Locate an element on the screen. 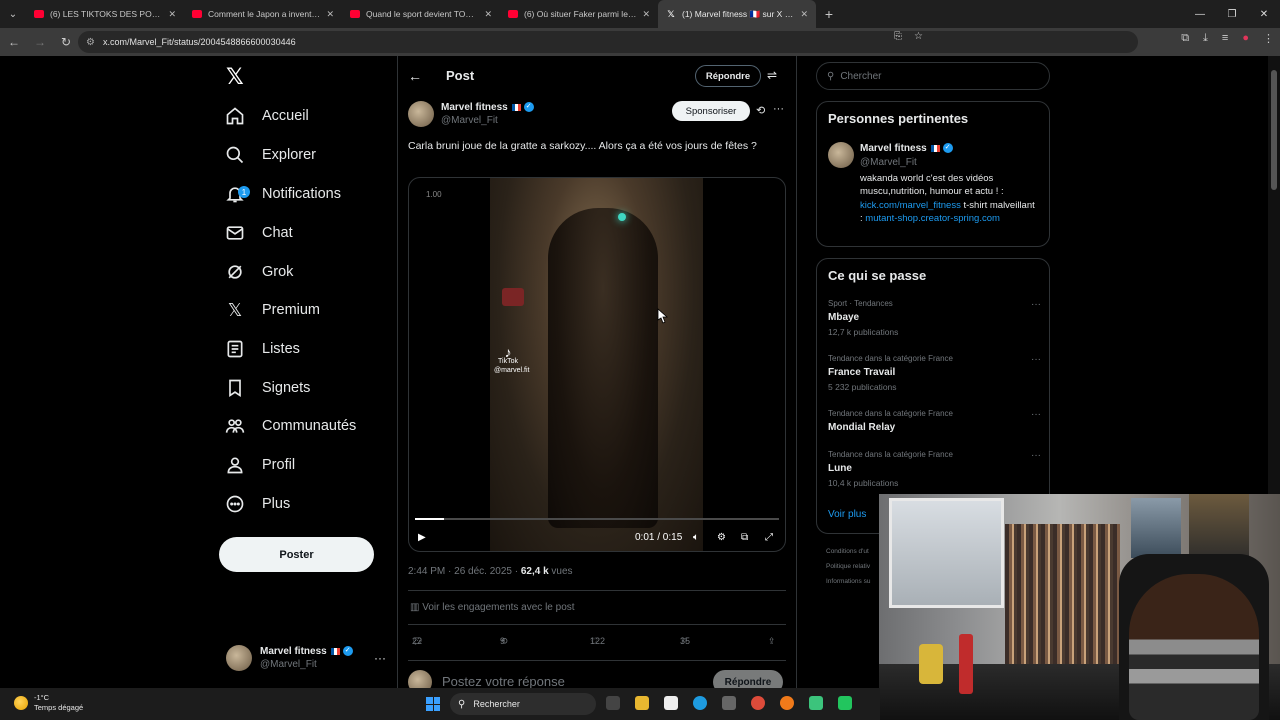 The height and width of the screenshot is (720, 1280). nav-profile: Profil is located at coordinates (259, 465).